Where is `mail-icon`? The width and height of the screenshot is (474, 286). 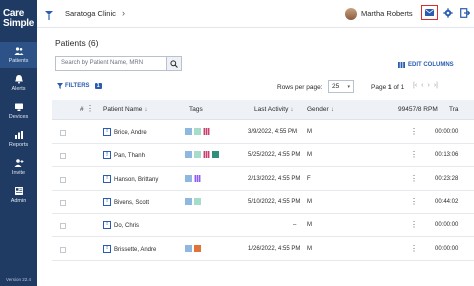
mail-icon is located at coordinates (429, 12).